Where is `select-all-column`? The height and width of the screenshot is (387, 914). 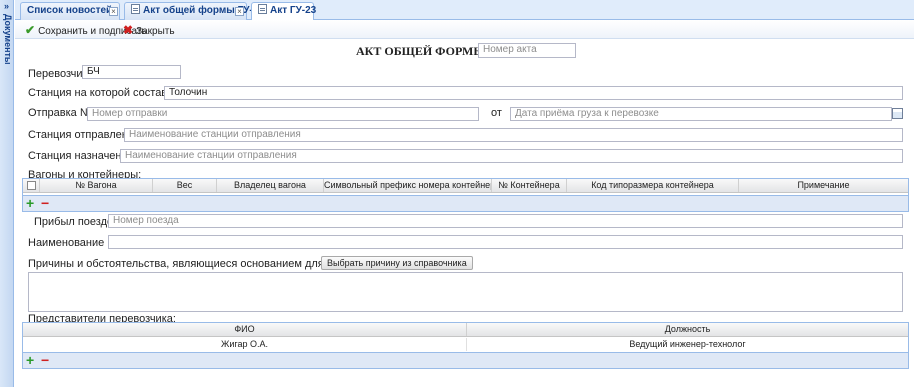
select-all-column is located at coordinates (31, 185).